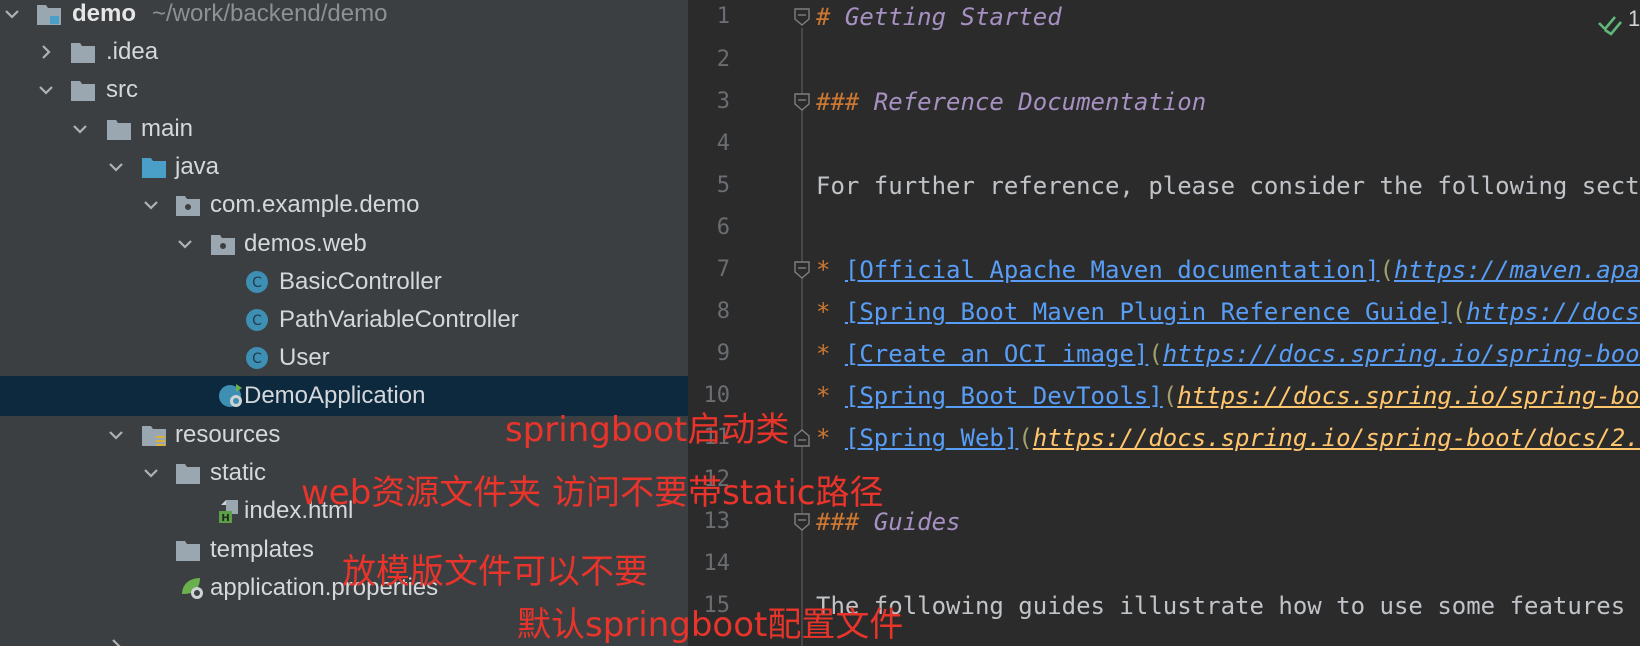  I want to click on line-number: 1, so click(723, 16).